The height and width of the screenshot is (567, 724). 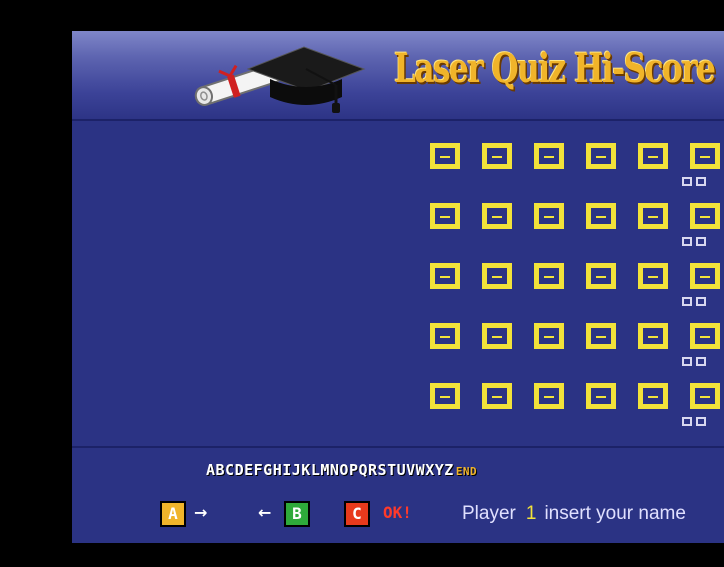 I want to click on status-prefix: Player, so click(x=489, y=513).